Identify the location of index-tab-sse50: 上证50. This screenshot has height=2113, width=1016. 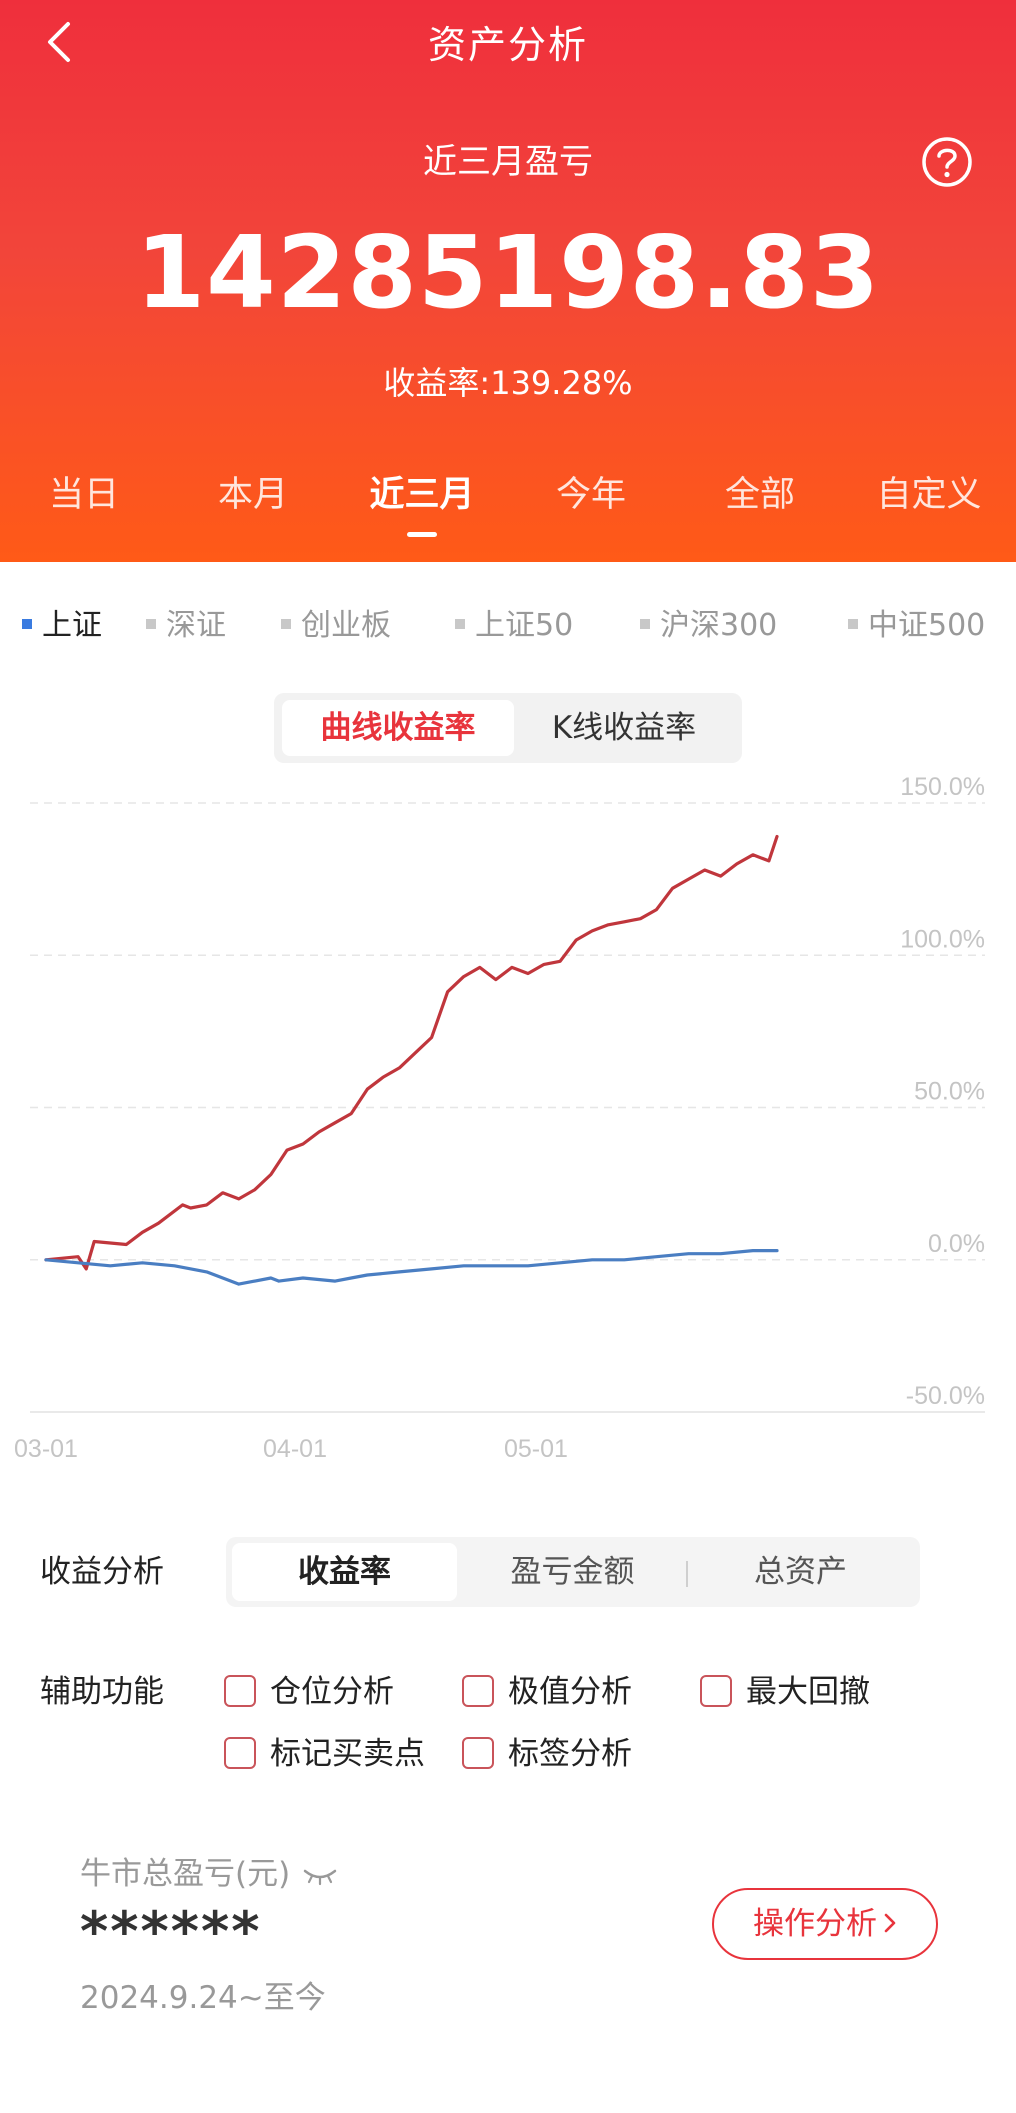
(514, 622).